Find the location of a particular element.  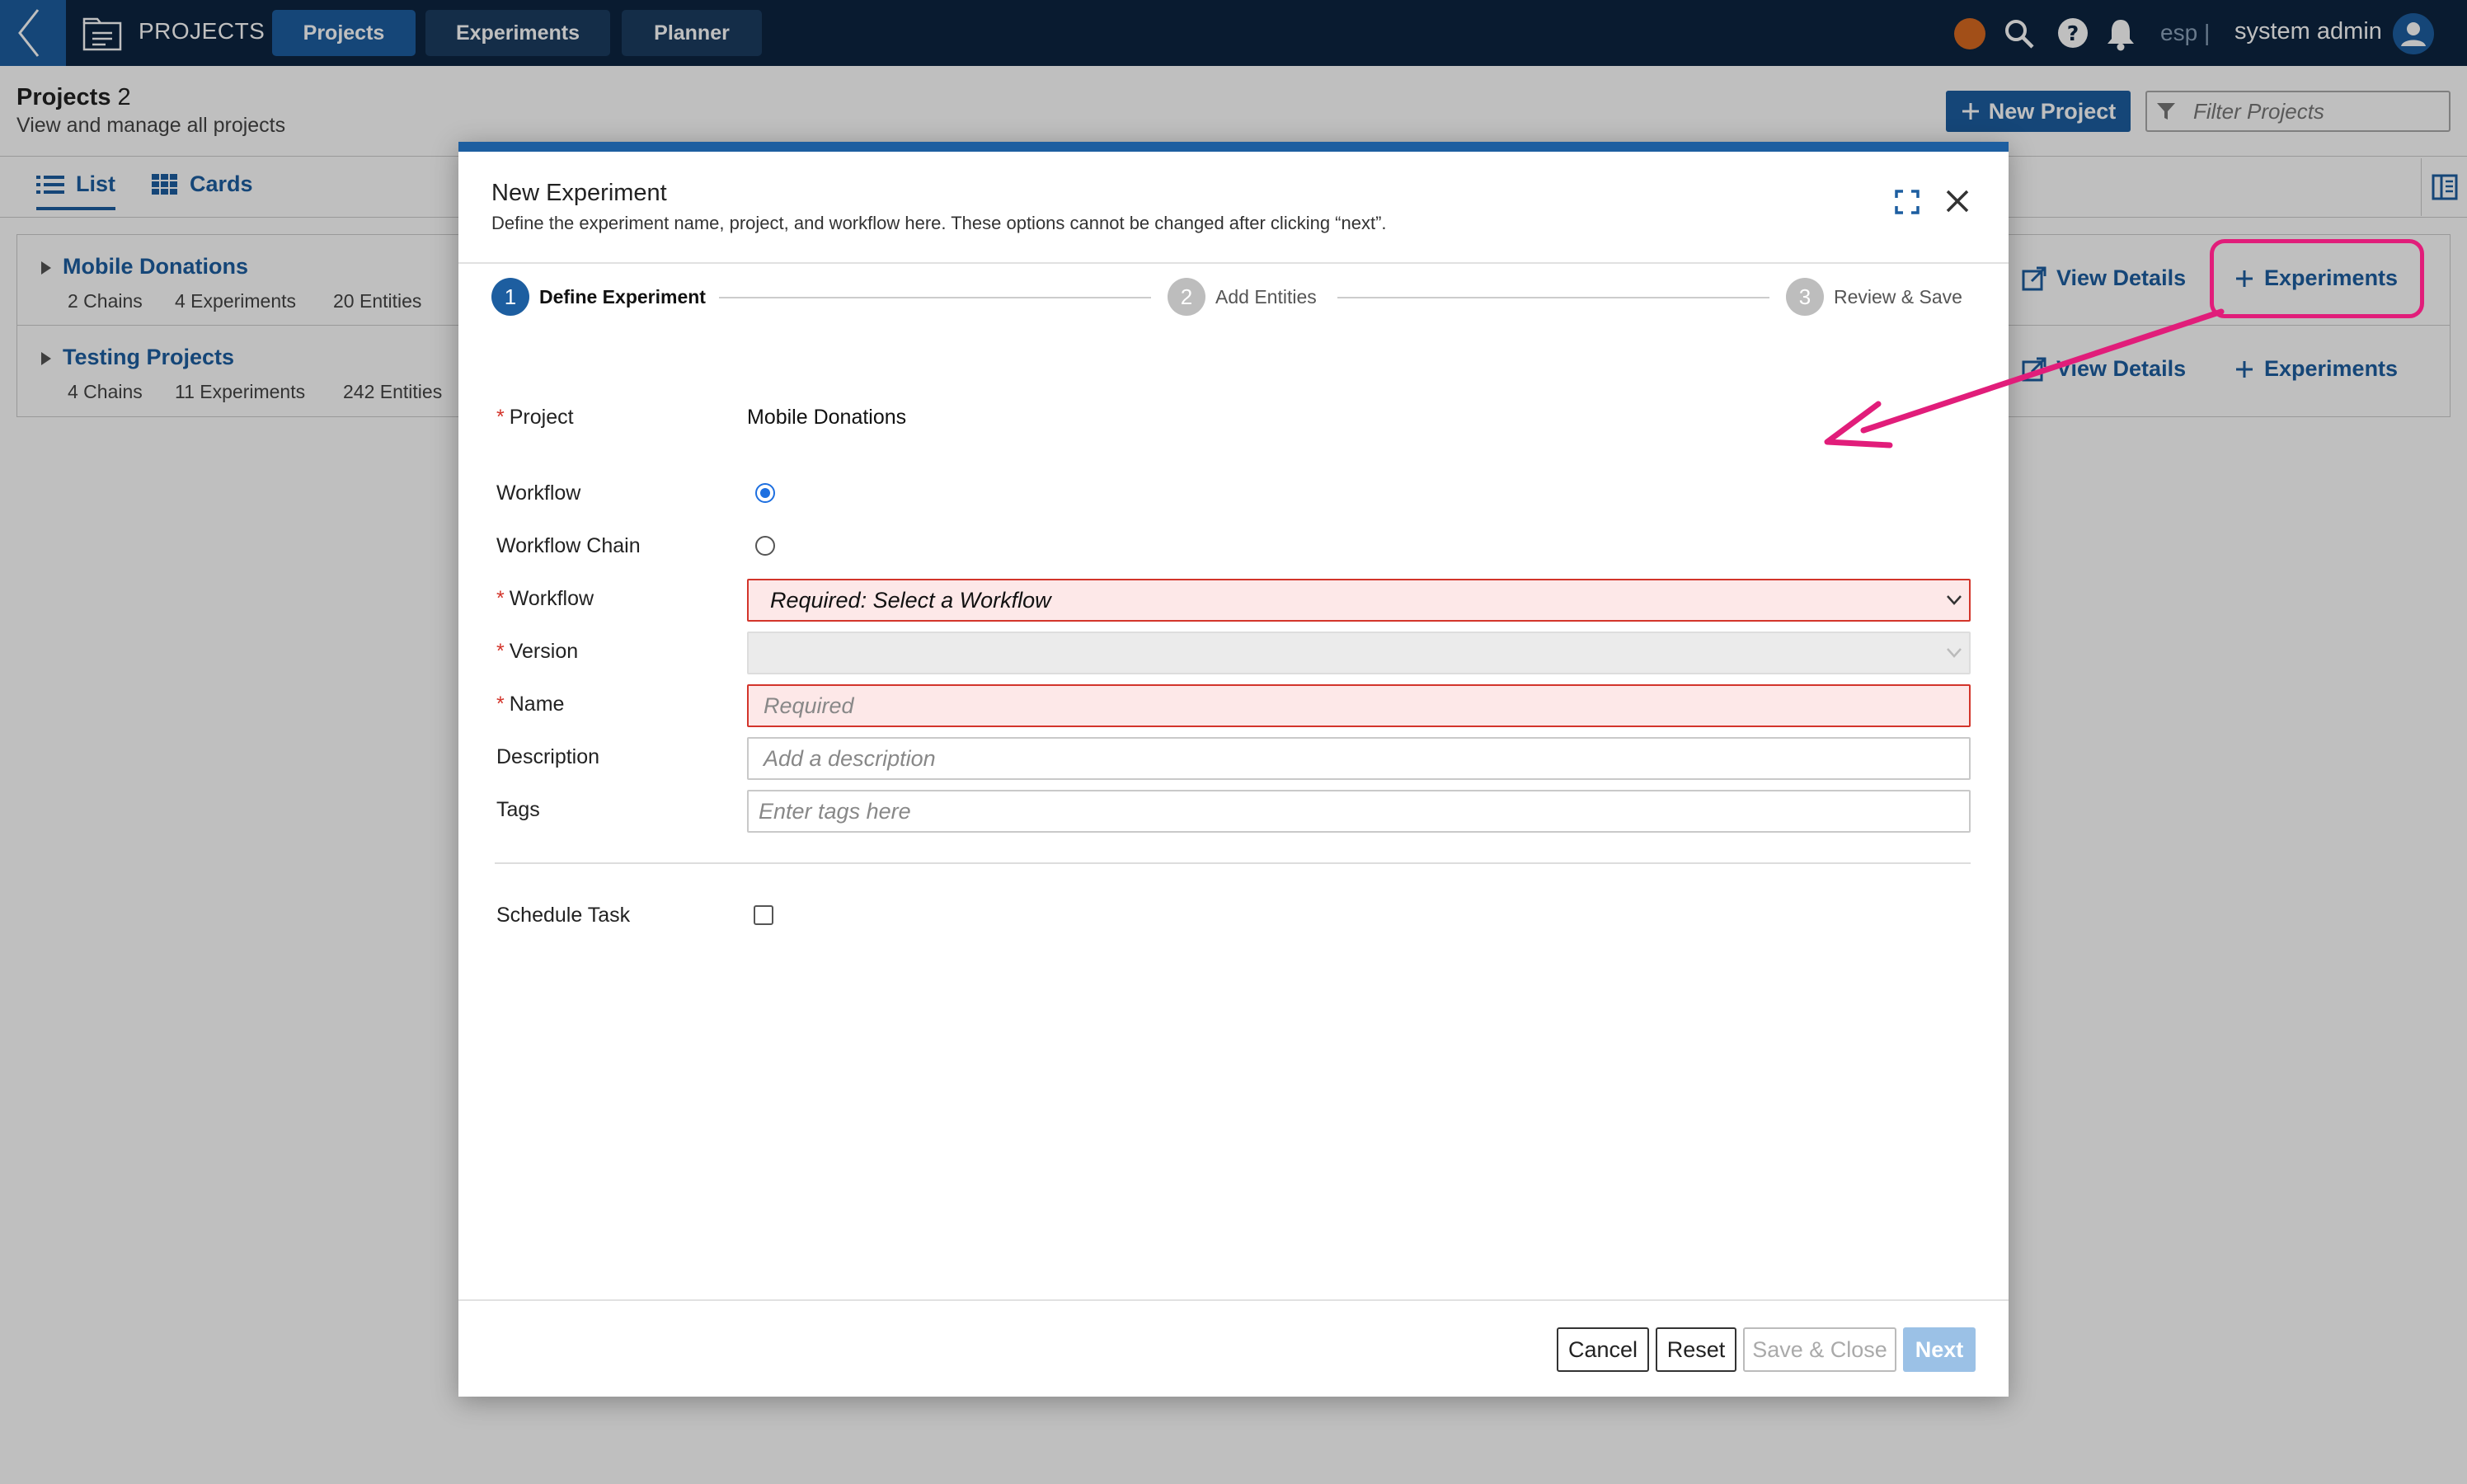

reset-button: Reset is located at coordinates (1696, 1349).